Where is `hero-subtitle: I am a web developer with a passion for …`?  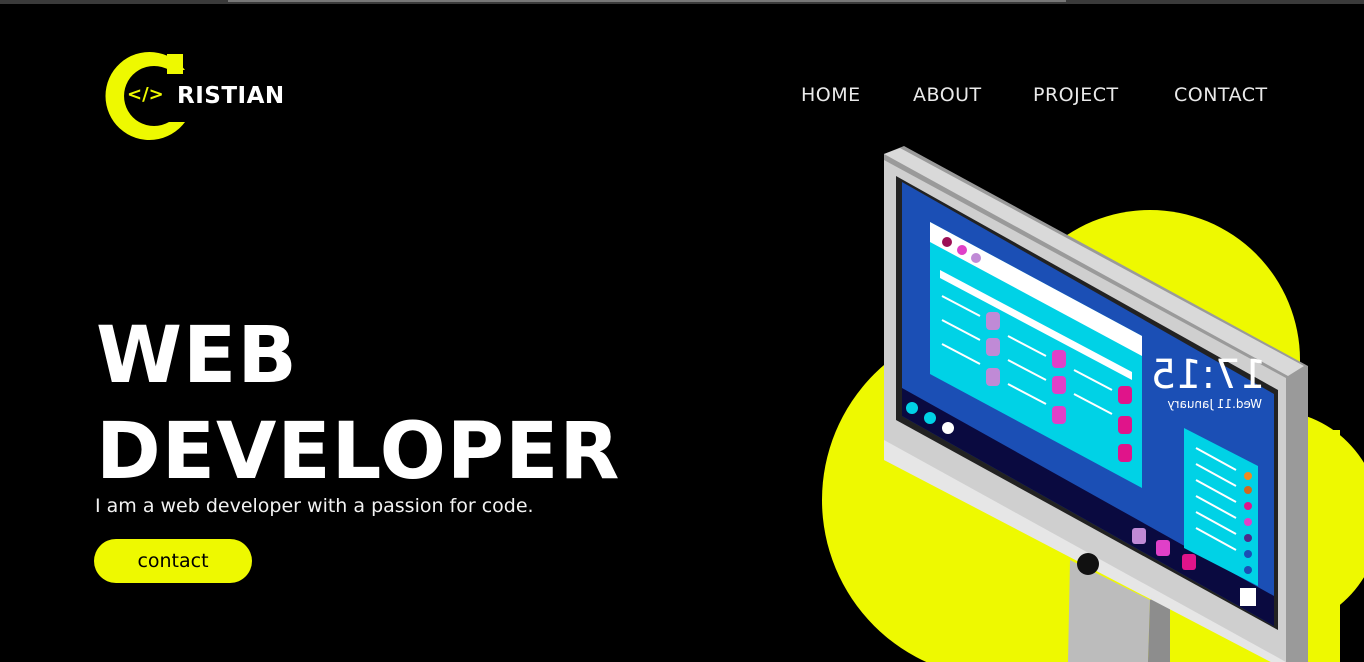 hero-subtitle: I am a web developer with a passion for … is located at coordinates (314, 506).